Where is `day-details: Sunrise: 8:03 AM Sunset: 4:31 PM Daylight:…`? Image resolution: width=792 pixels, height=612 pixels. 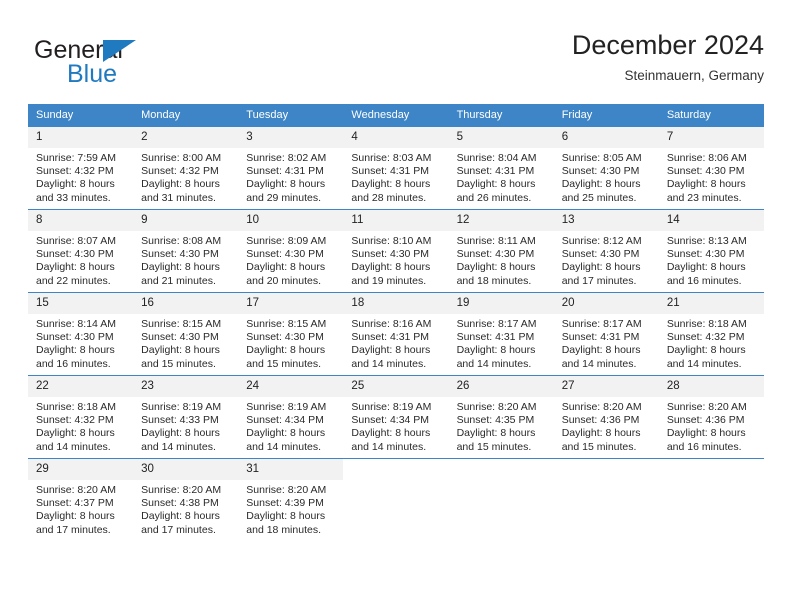
day-details: Sunrise: 8:03 AM Sunset: 4:31 PM Daylight:… is located at coordinates (395, 176).